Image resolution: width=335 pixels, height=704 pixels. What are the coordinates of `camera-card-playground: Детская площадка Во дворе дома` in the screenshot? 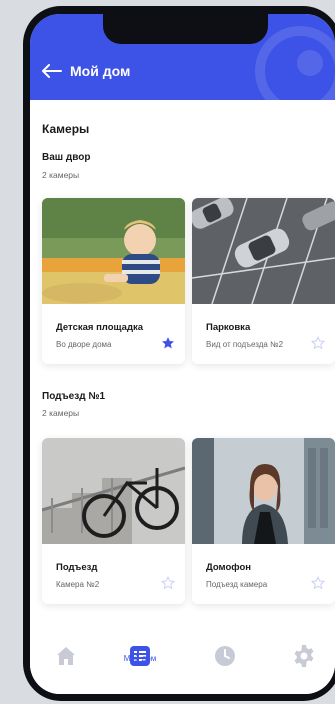 It's located at (113, 281).